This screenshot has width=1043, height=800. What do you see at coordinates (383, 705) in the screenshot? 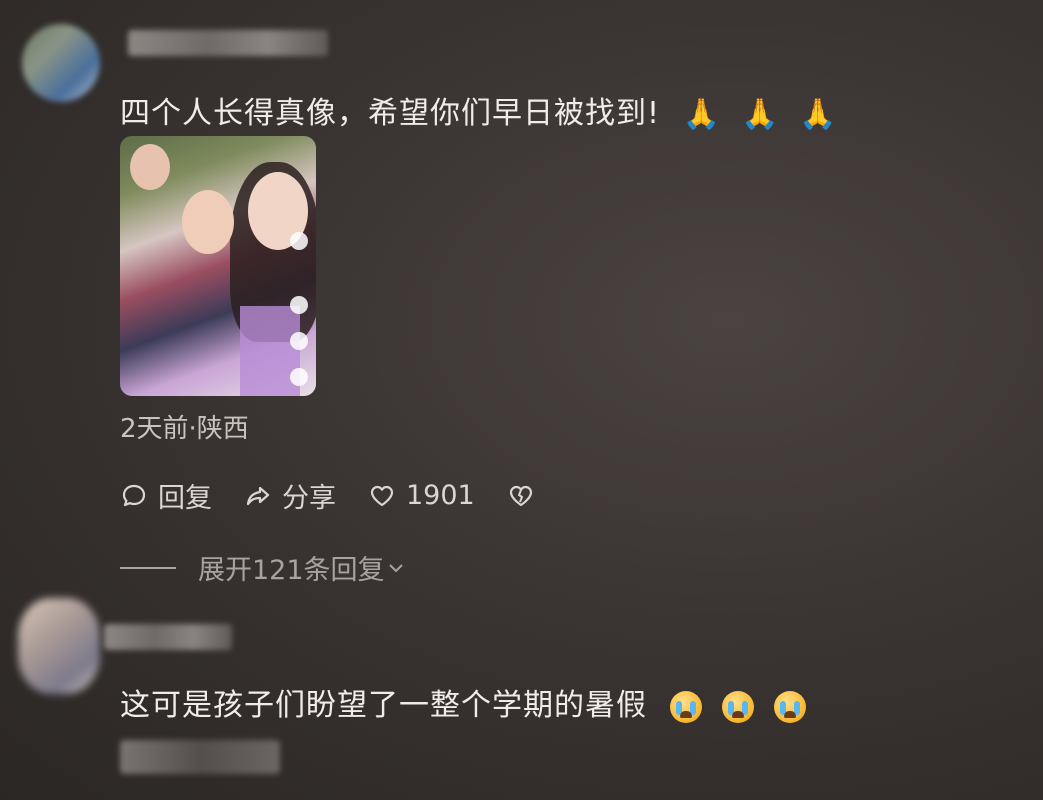
I see `comment-body: 这可是孩子们盼望了一整个学期的暑假` at bounding box center [383, 705].